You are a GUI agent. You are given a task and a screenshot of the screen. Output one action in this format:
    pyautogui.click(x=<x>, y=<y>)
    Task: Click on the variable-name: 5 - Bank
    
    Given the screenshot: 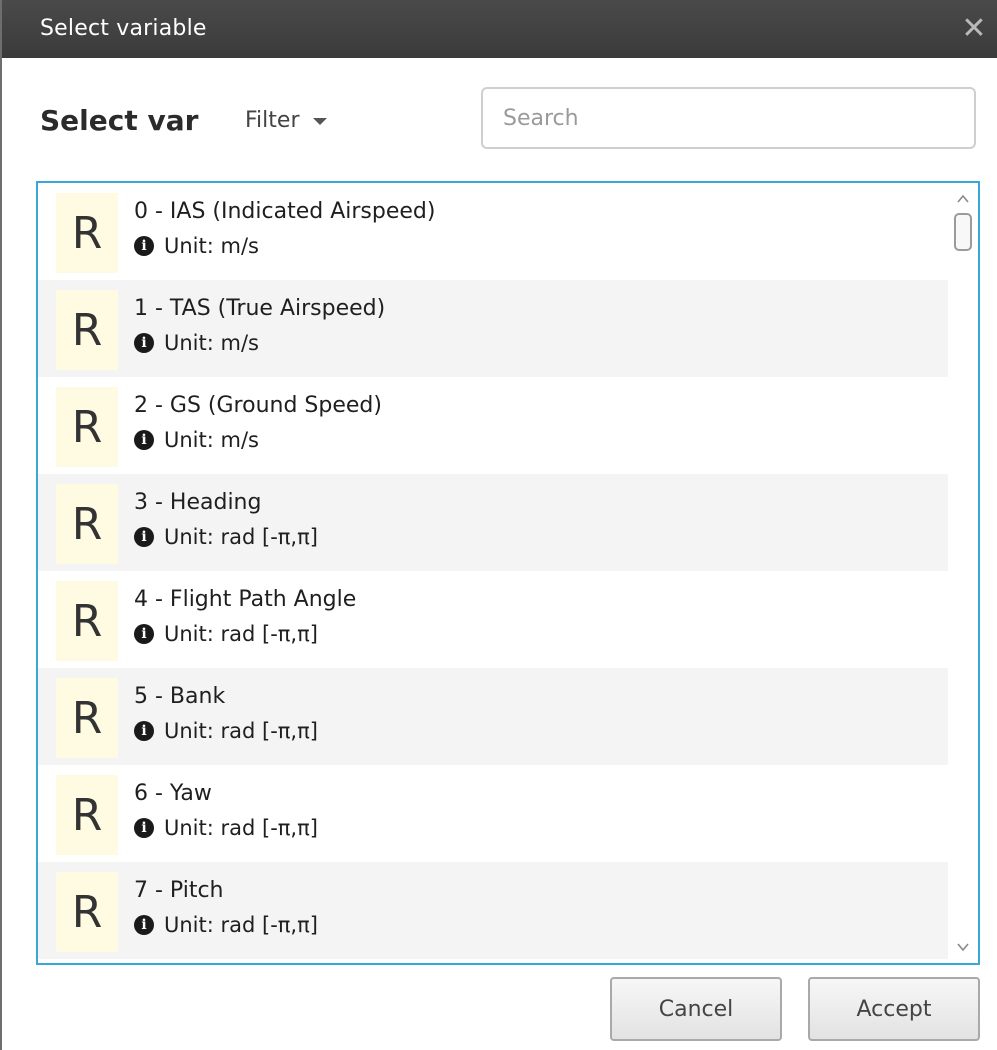 What is the action you would take?
    pyautogui.click(x=180, y=696)
    